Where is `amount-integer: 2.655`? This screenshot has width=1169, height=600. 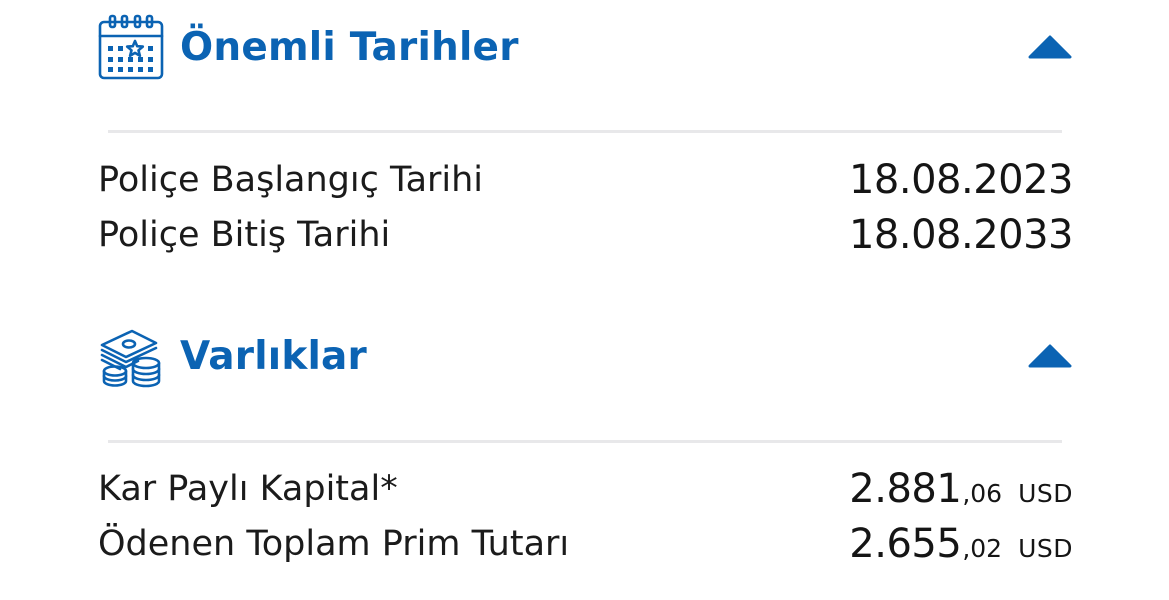
amount-integer: 2.655 is located at coordinates (905, 544).